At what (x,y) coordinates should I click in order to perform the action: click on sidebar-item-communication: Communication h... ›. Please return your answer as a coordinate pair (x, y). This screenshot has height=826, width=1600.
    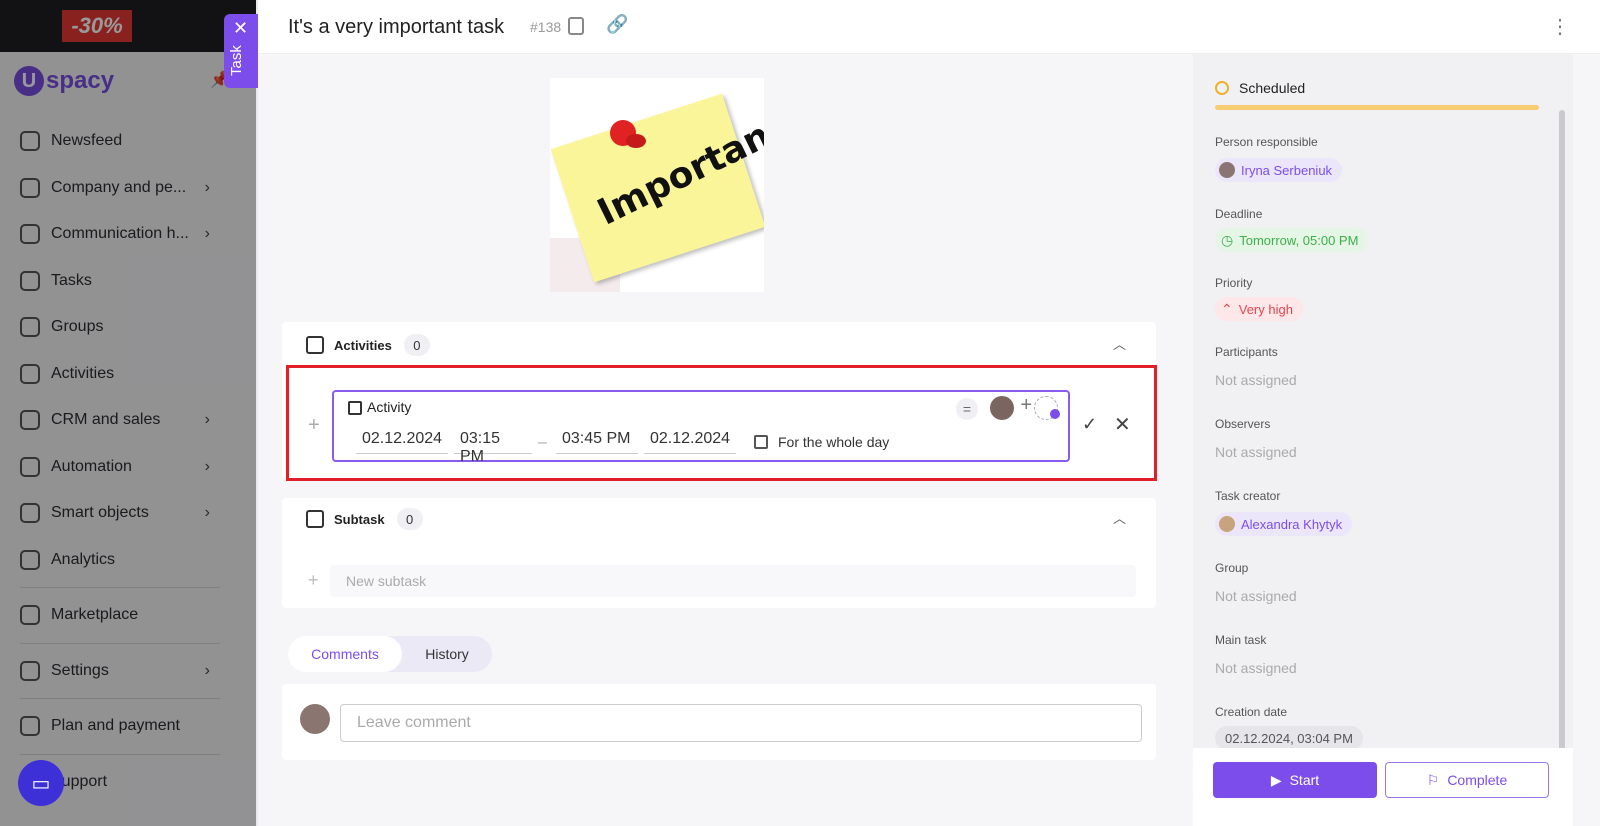
    Looking at the image, I should click on (112, 234).